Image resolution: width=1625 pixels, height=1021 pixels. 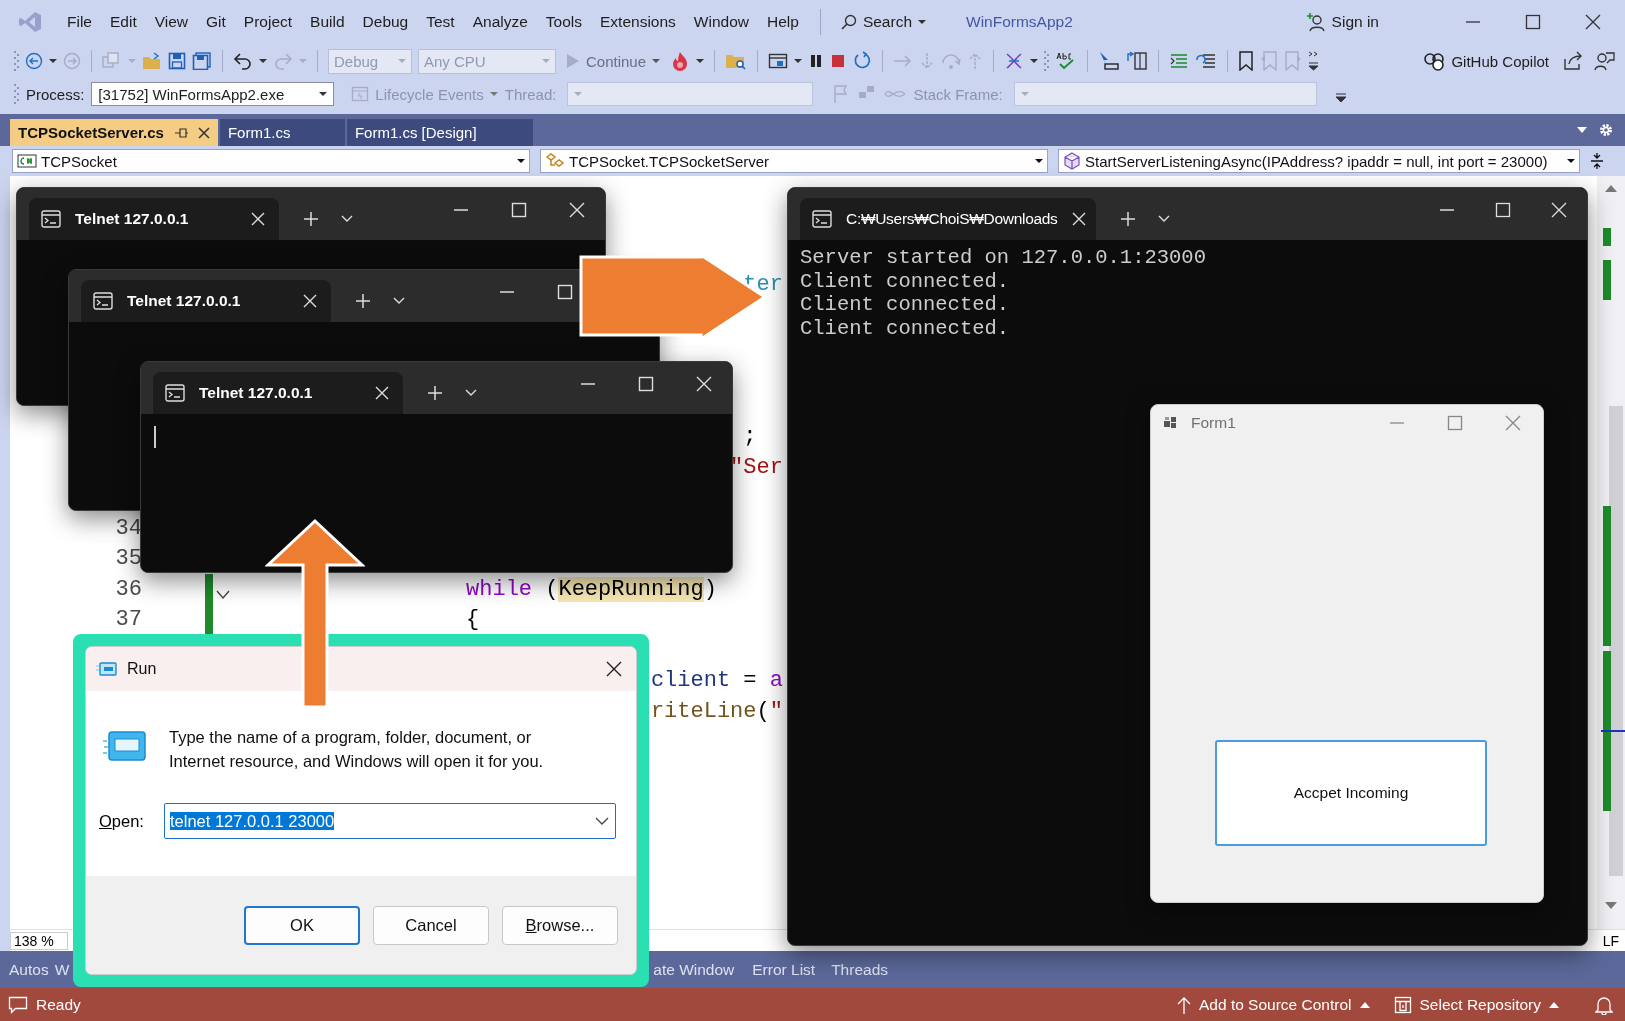 What do you see at coordinates (555, 161) in the screenshot?
I see `class-icon` at bounding box center [555, 161].